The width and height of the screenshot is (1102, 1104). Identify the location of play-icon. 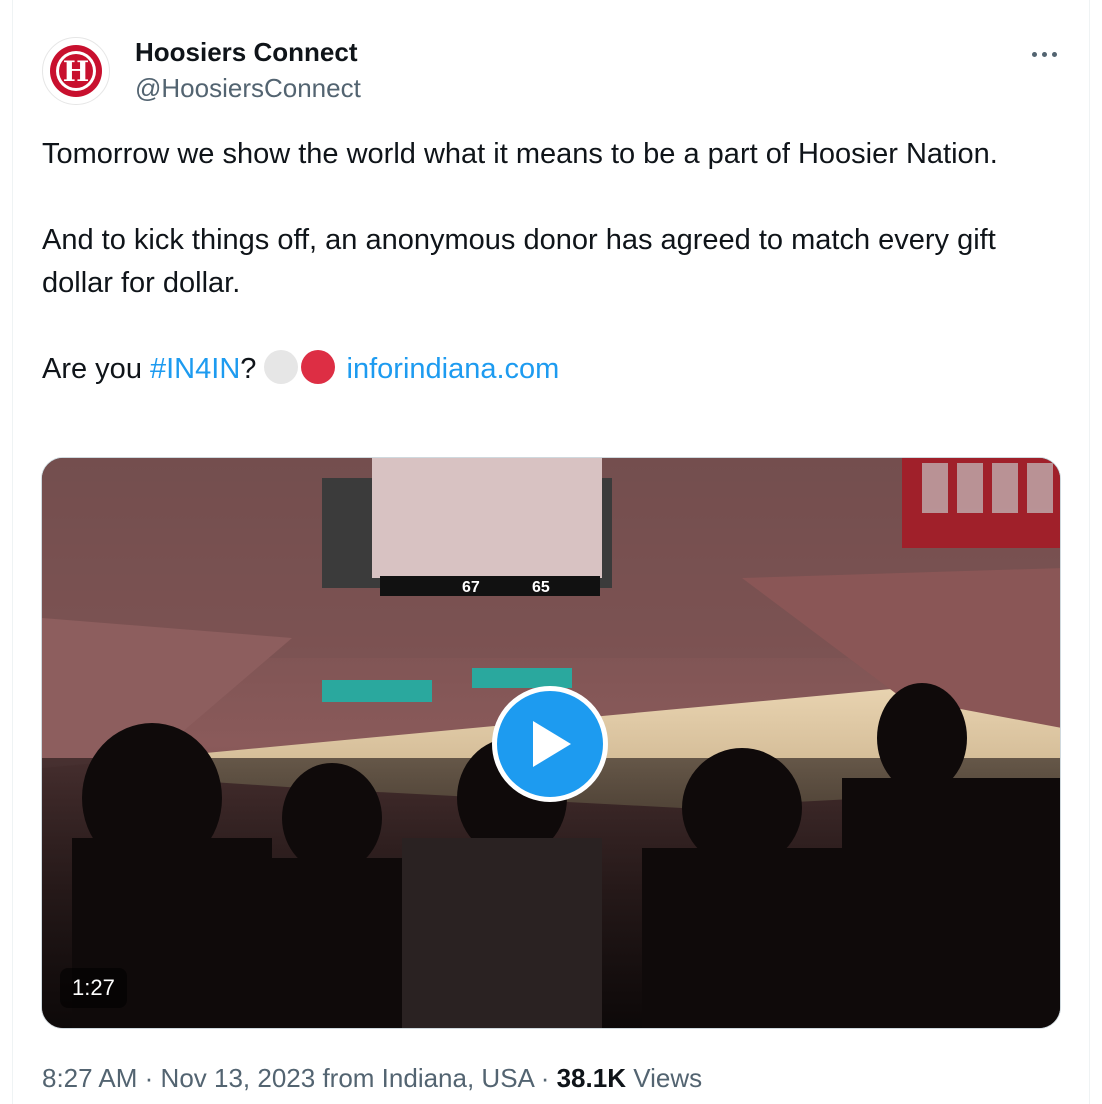
(552, 744).